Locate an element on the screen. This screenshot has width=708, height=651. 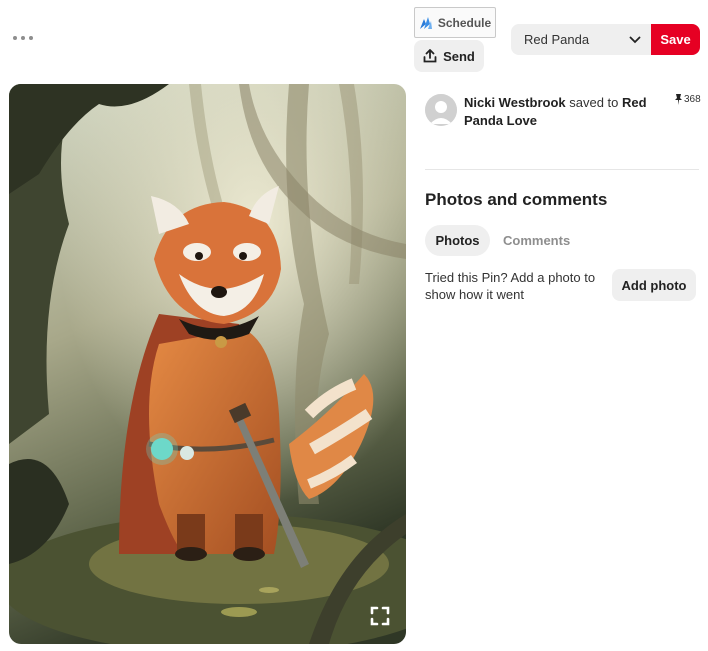
attribution-action: saved to is located at coordinates (593, 102).